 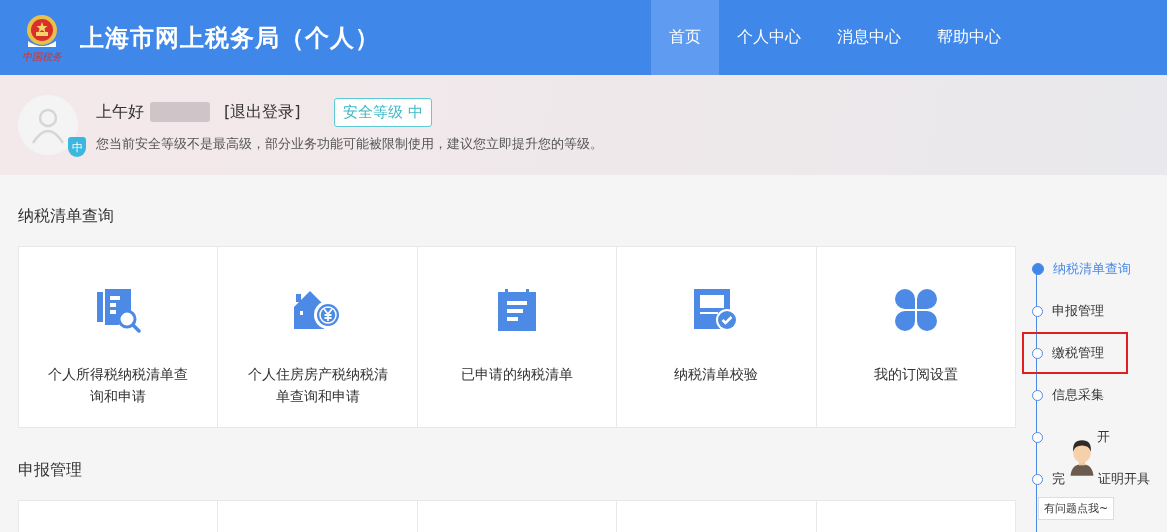 I want to click on notepad-icon, so click(x=517, y=310).